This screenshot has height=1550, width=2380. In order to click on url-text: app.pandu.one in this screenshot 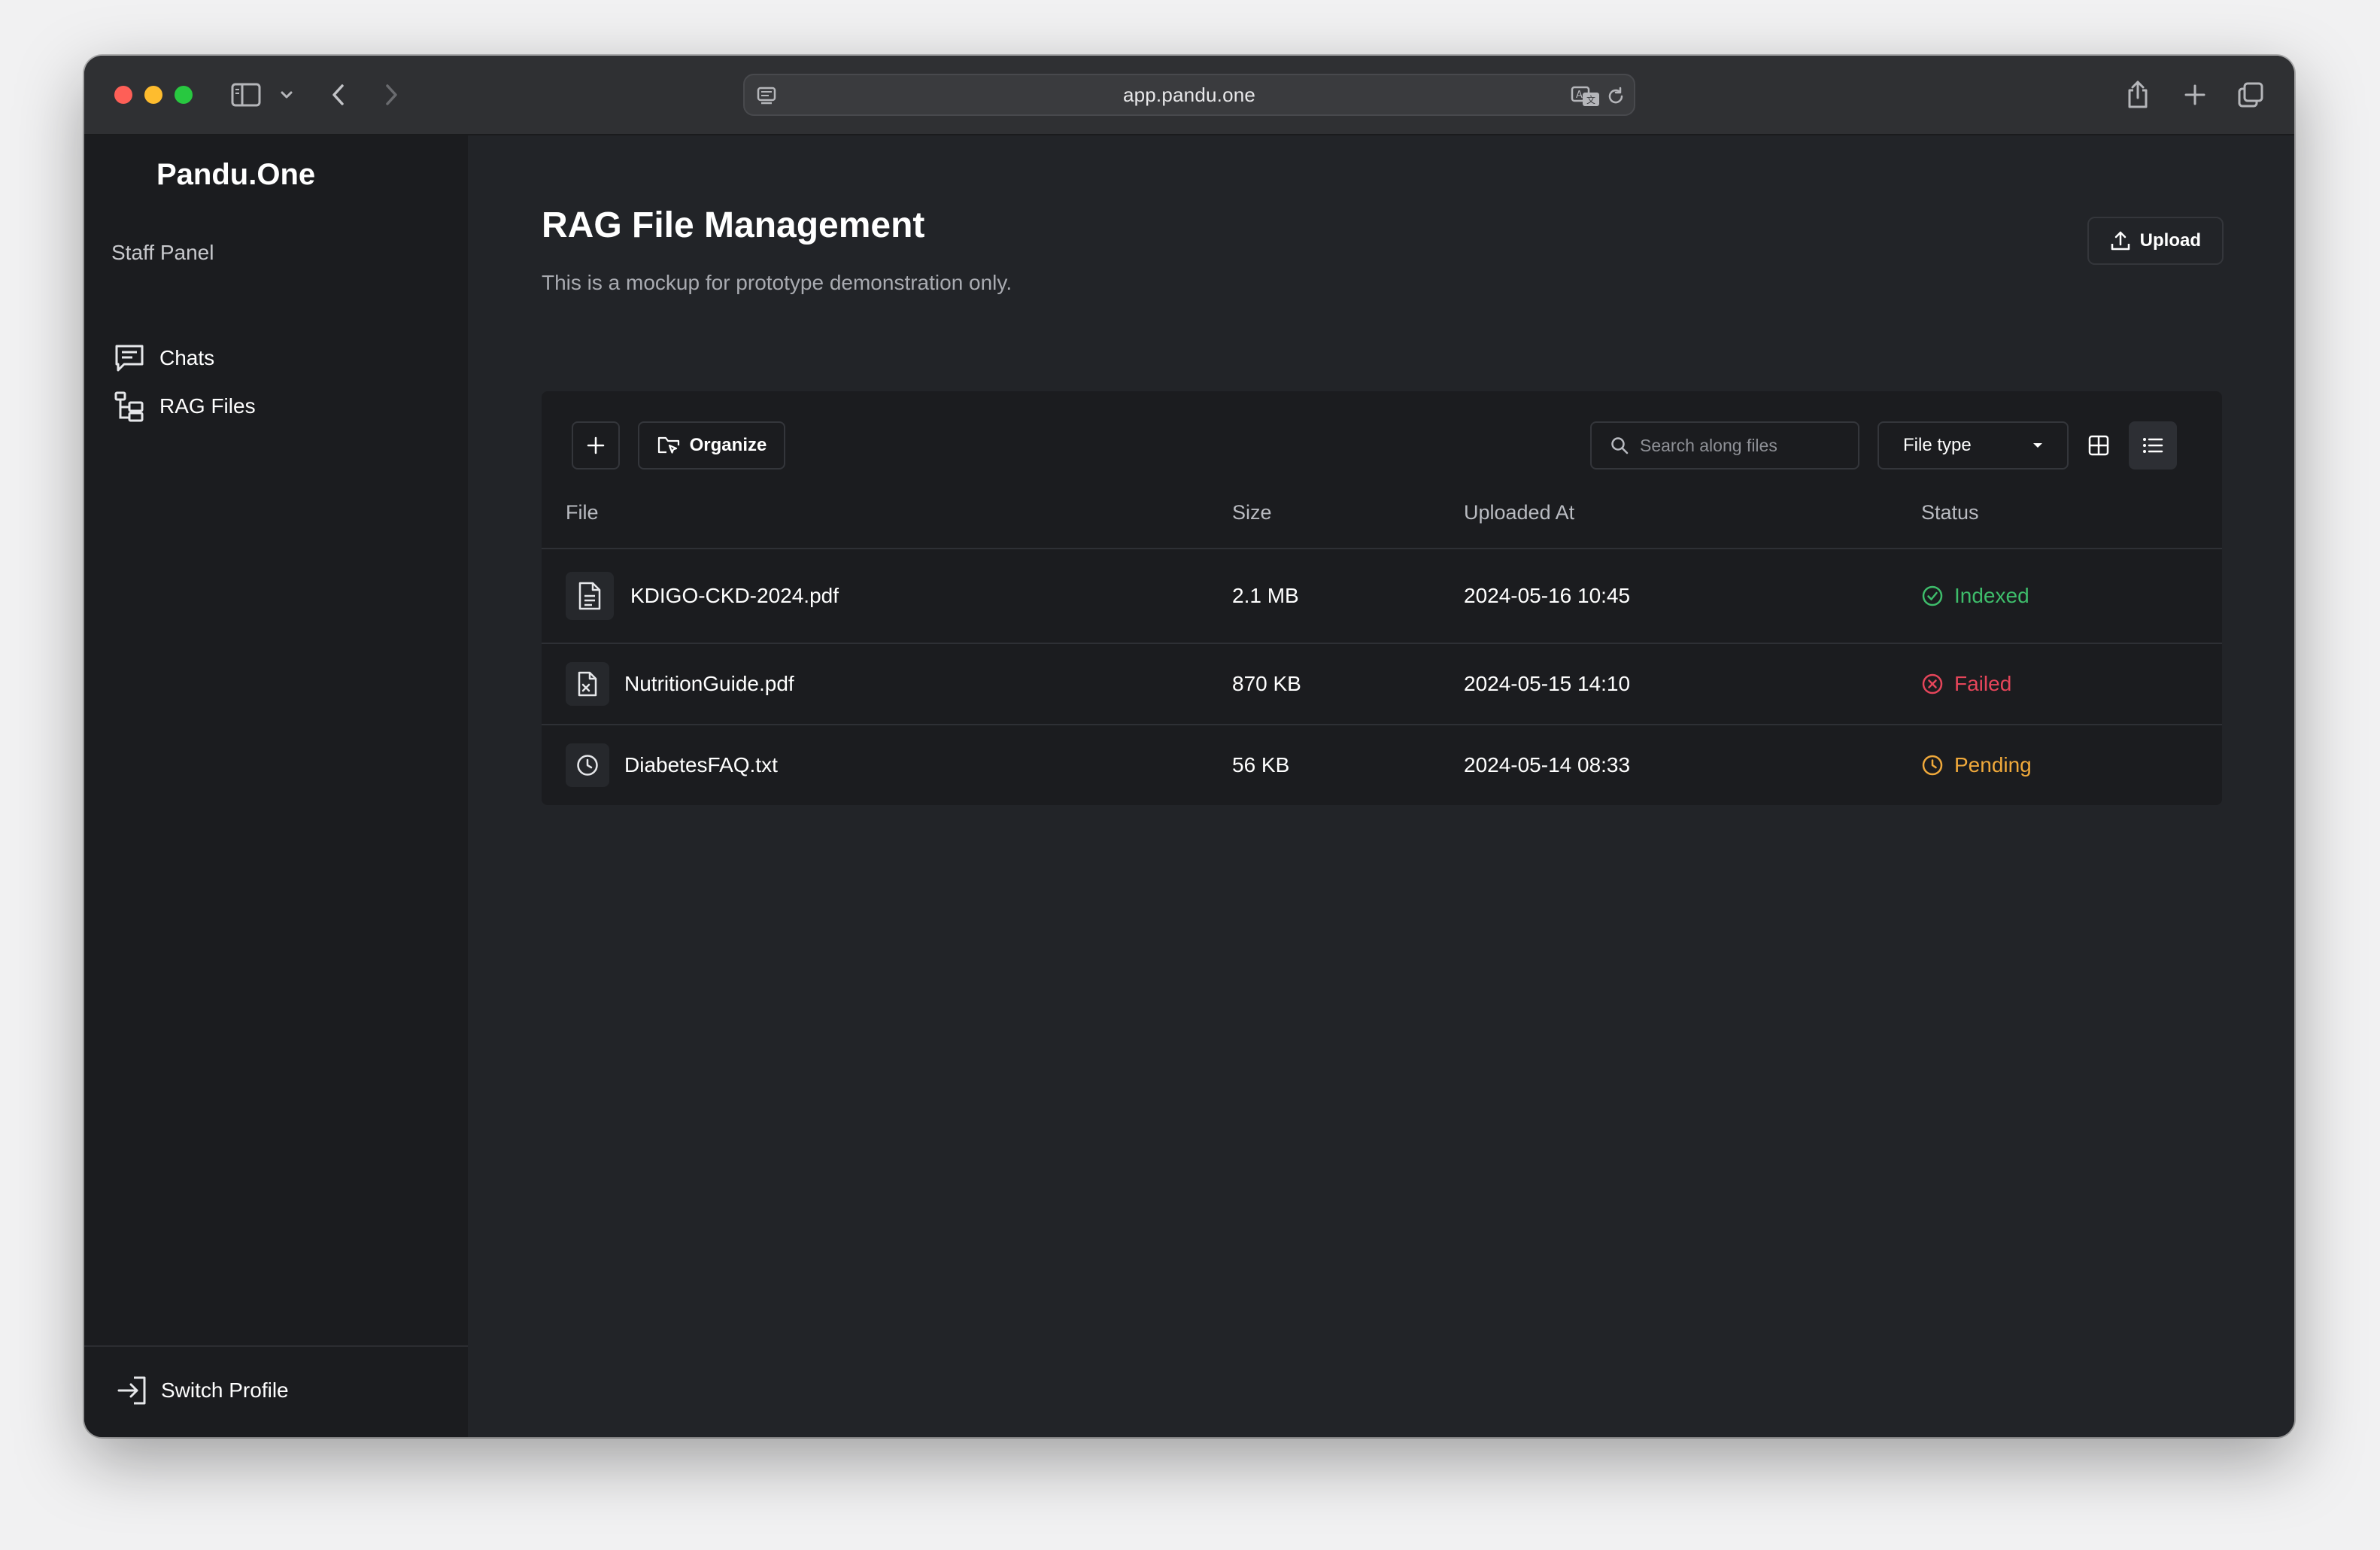, I will do `click(1189, 94)`.